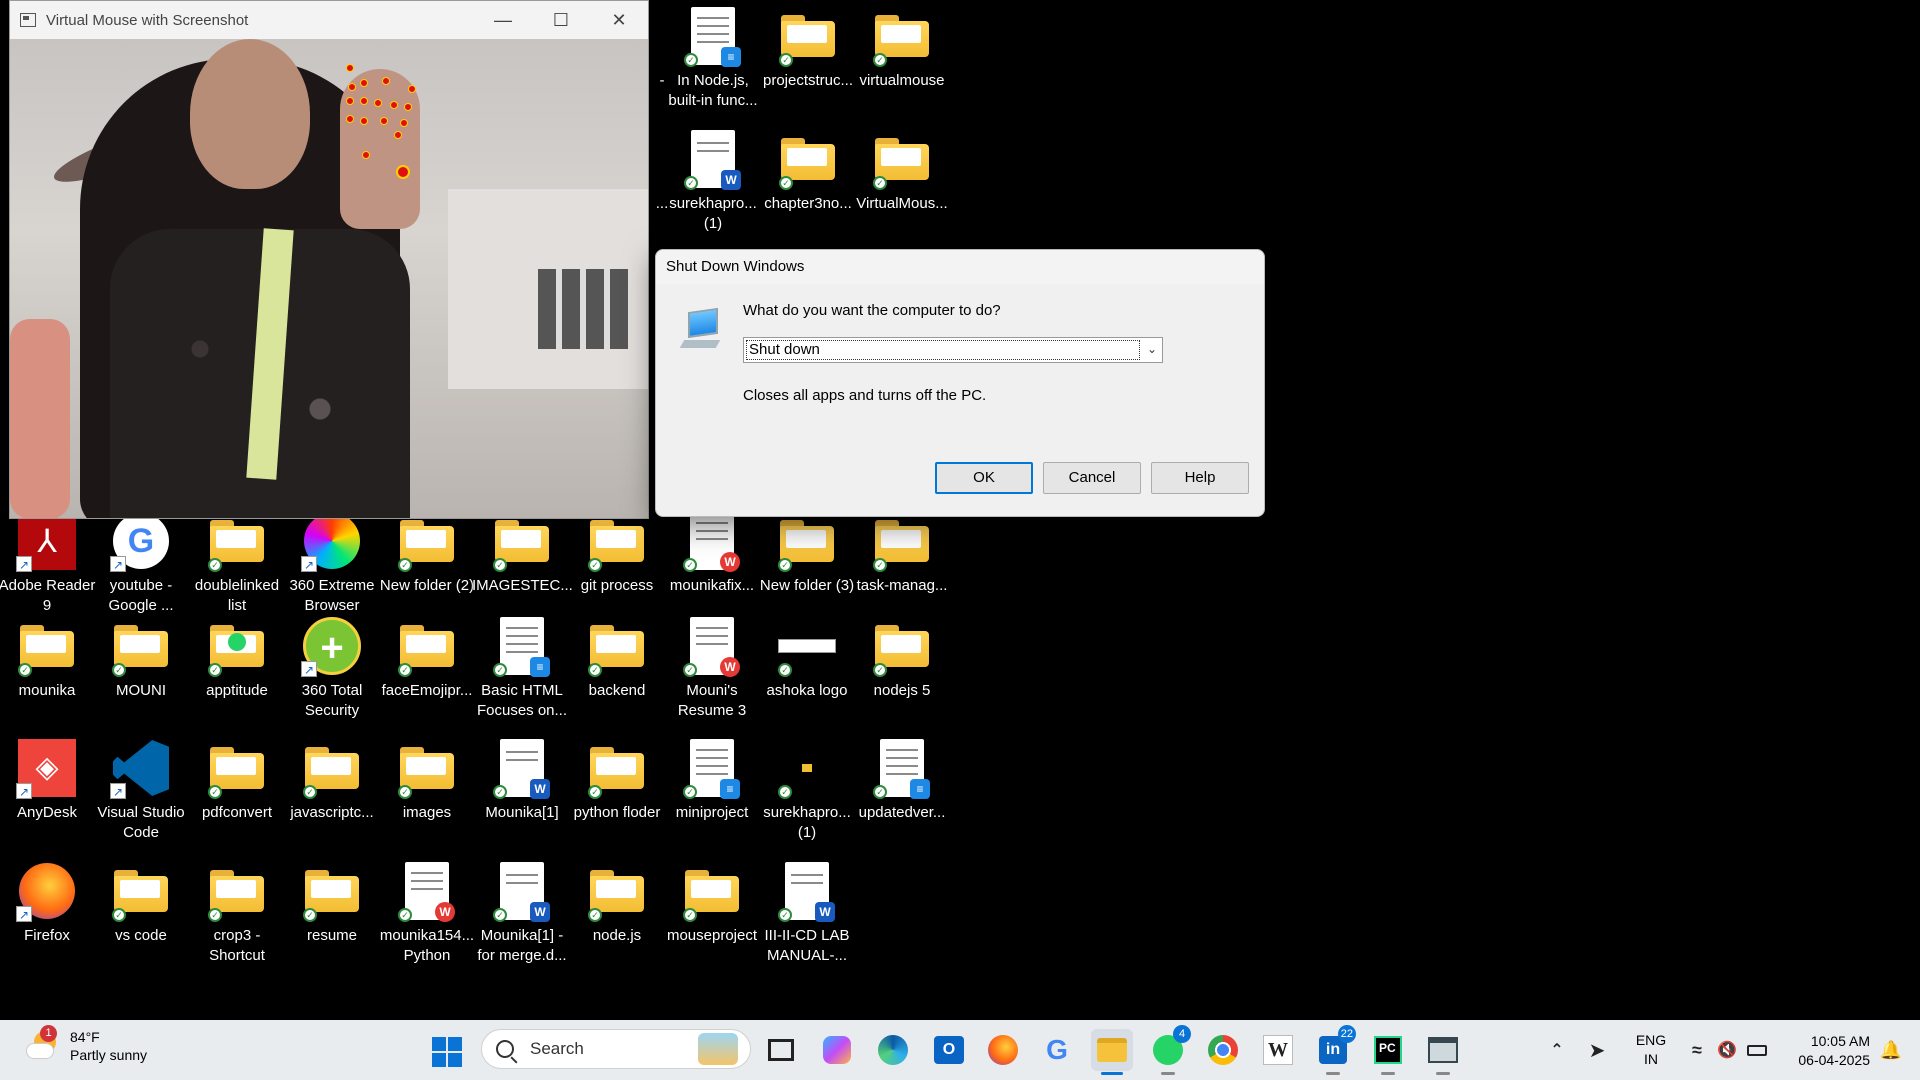 The image size is (1920, 1080). What do you see at coordinates (837, 1050) in the screenshot?
I see `copilot-button` at bounding box center [837, 1050].